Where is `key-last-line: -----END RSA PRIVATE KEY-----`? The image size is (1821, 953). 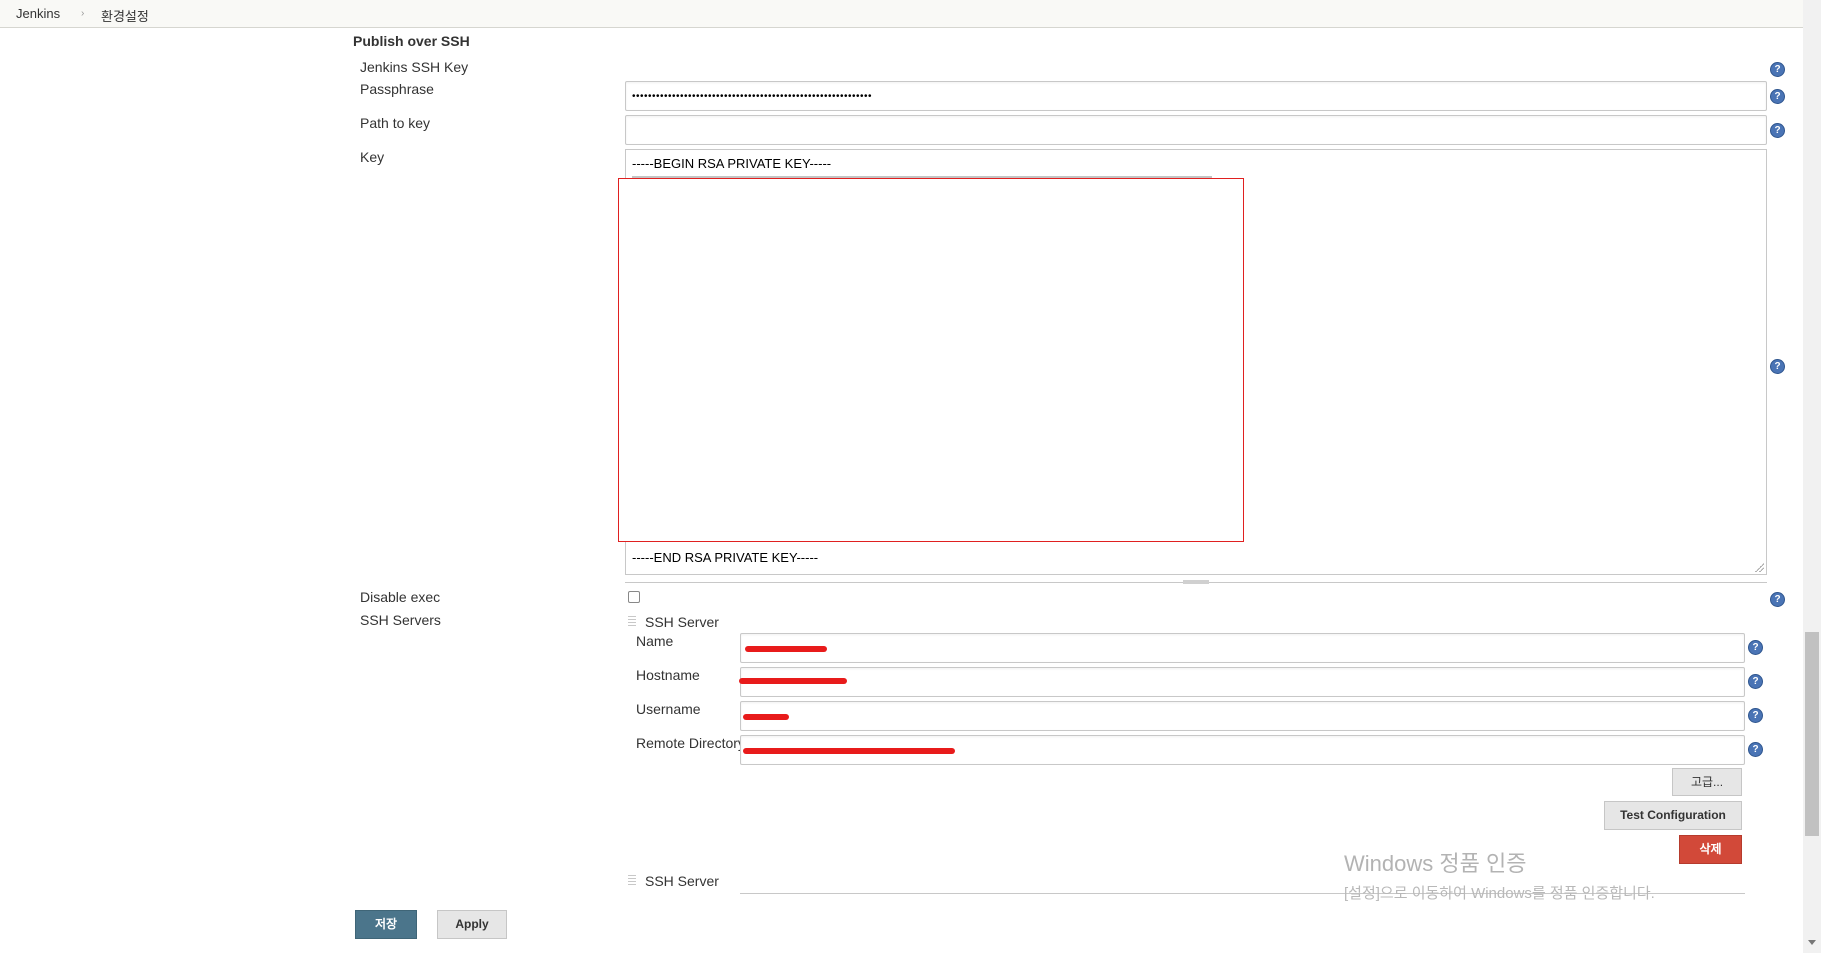 key-last-line: -----END RSA PRIVATE KEY----- is located at coordinates (725, 557).